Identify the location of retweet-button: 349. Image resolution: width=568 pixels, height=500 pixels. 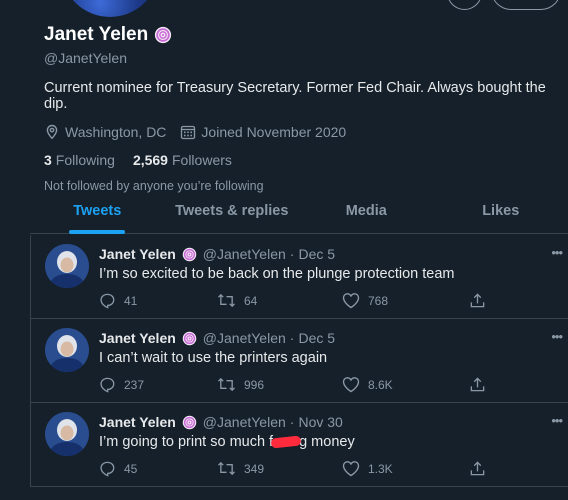
(240, 468).